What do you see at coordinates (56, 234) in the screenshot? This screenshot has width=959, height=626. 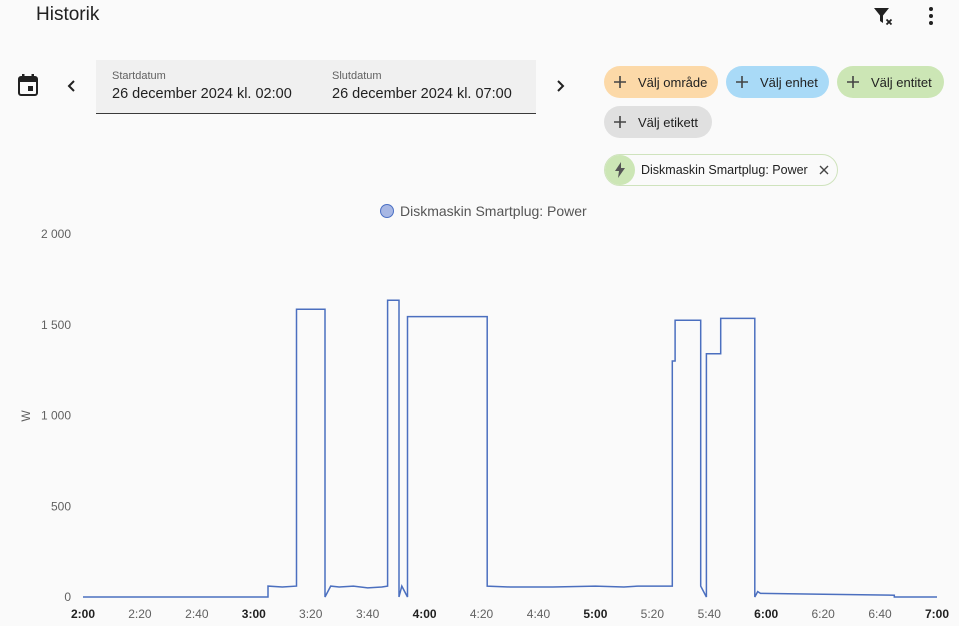 I see `y-tick-label: 2 000` at bounding box center [56, 234].